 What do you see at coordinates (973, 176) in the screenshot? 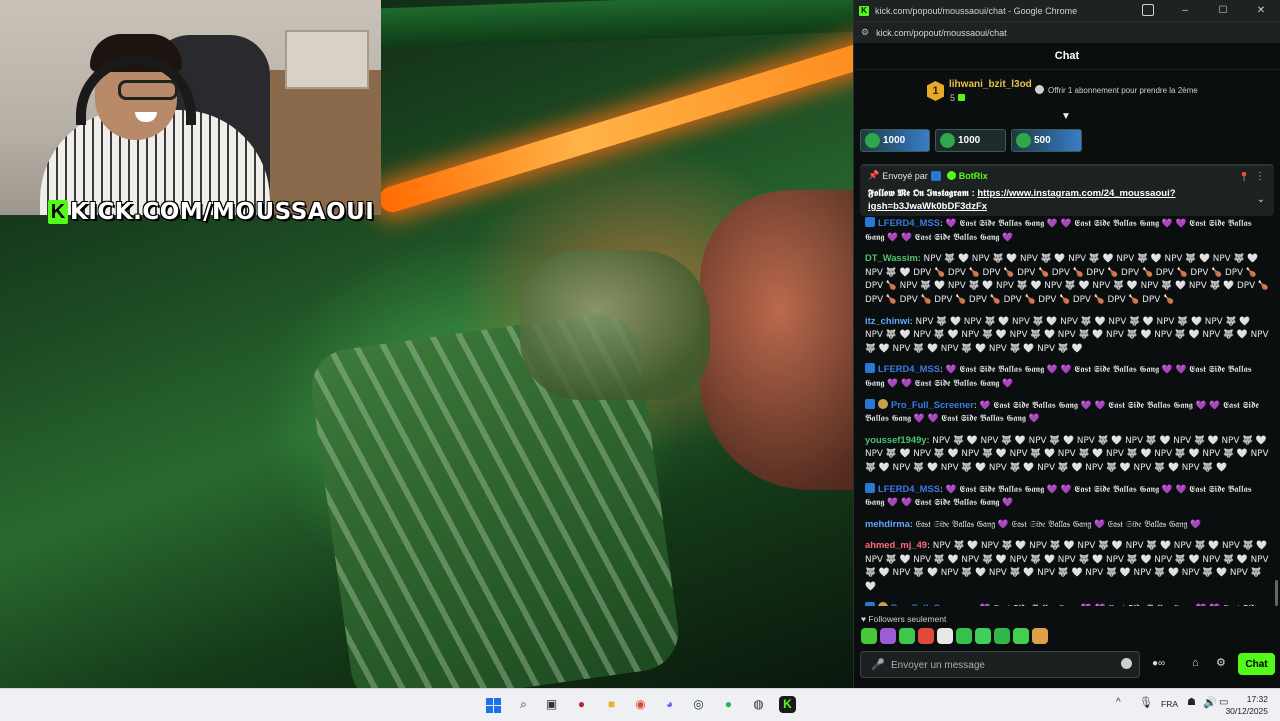
I see `pinned-bot-name: BotRix` at bounding box center [973, 176].